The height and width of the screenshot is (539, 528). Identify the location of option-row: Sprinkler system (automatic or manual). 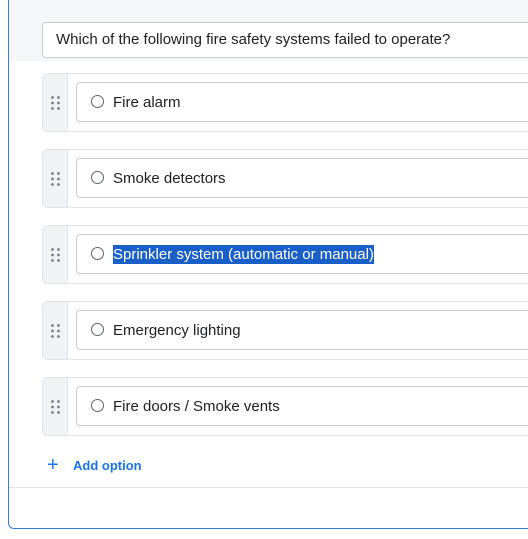
(285, 254).